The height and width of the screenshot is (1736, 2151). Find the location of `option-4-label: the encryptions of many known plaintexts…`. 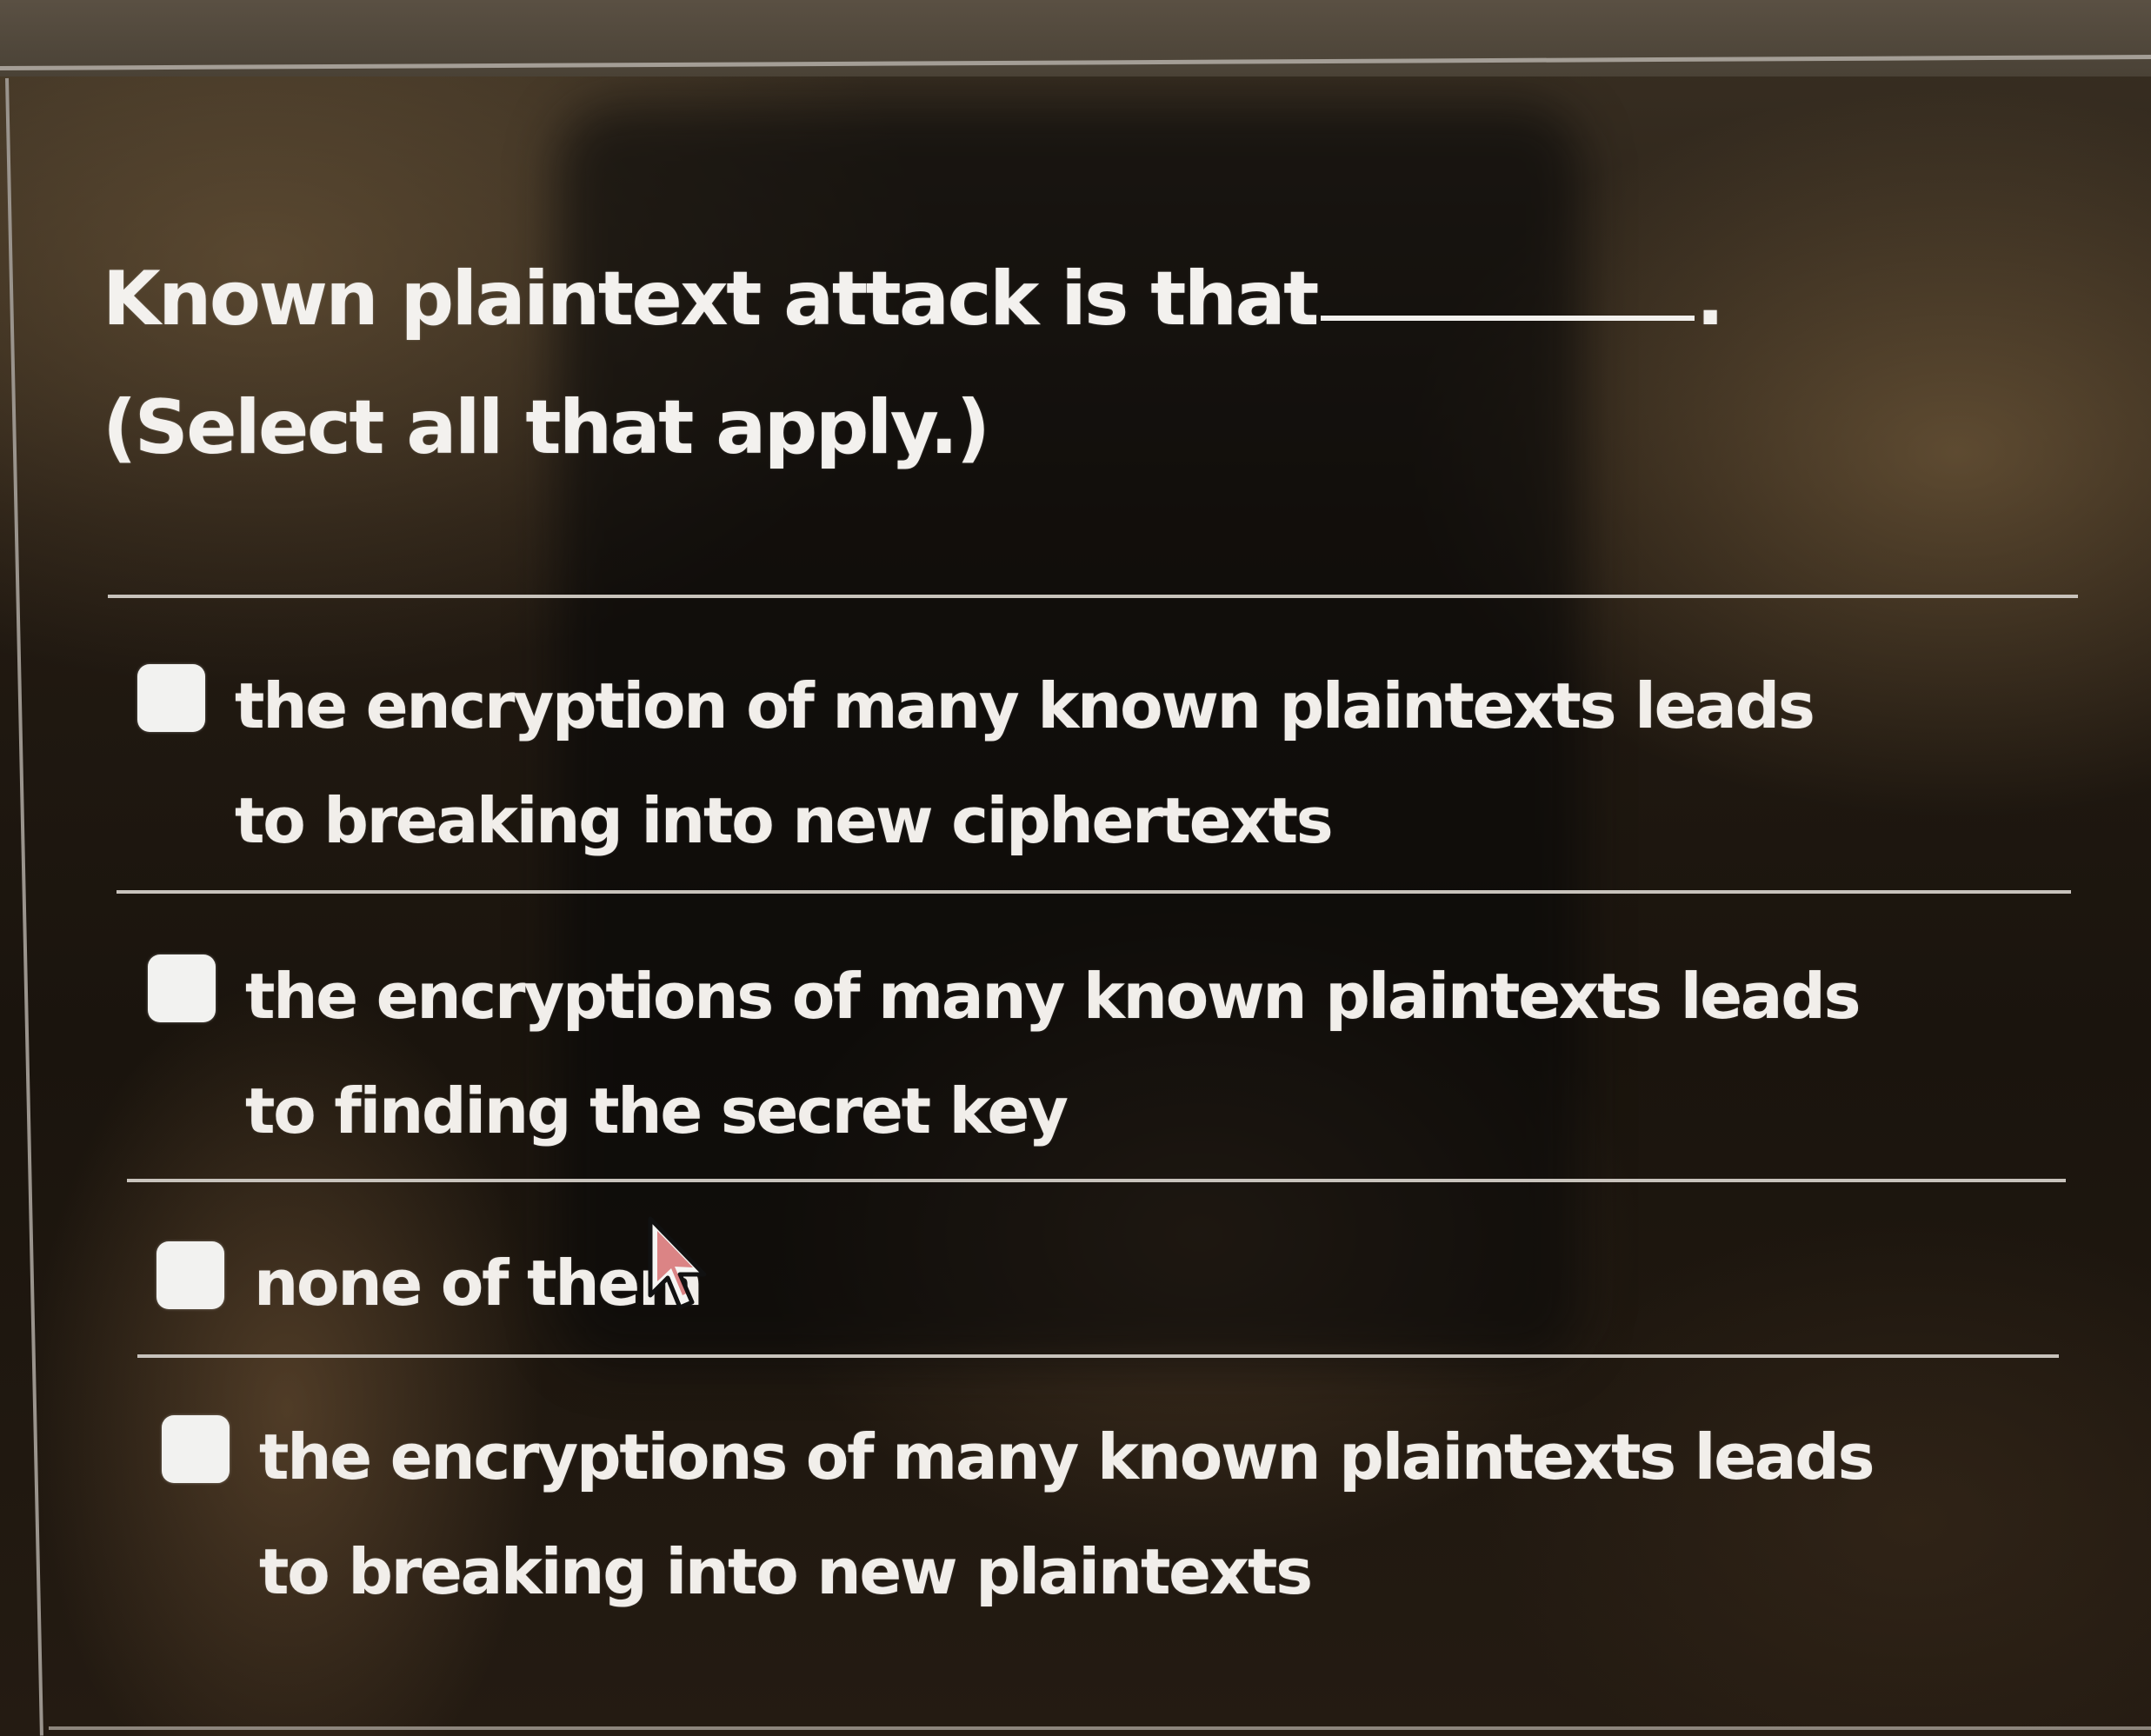

option-4-label: the encryptions of many known plaintexts… is located at coordinates (1067, 1514).